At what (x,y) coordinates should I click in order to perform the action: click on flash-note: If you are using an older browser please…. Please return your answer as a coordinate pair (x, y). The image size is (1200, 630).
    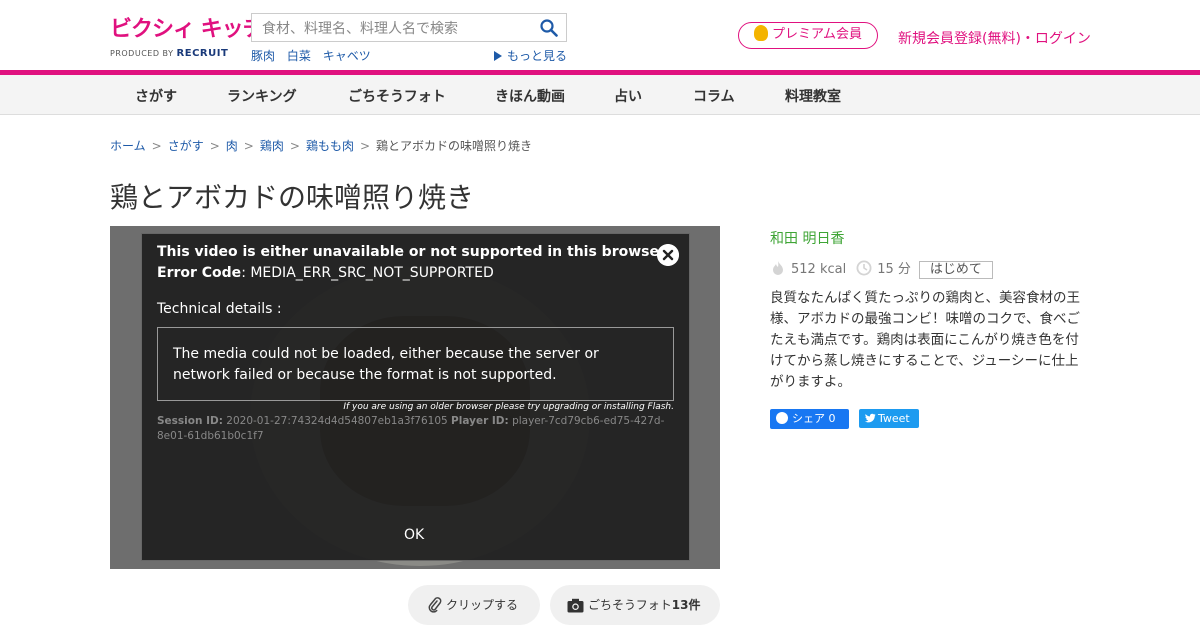
    Looking at the image, I should click on (508, 407).